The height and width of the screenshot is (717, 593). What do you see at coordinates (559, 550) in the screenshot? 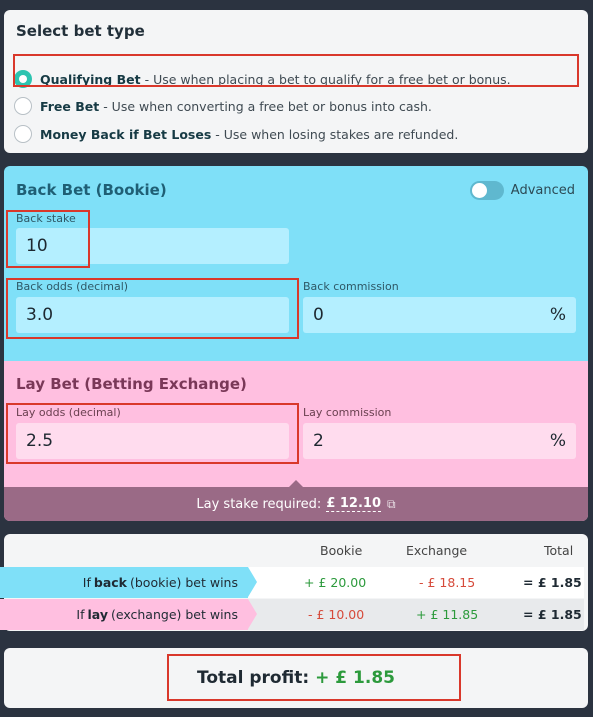
I see `header-total: Total` at bounding box center [559, 550].